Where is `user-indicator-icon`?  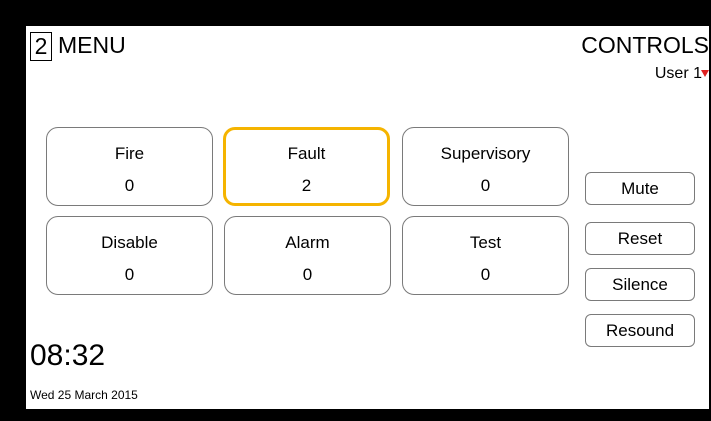
user-indicator-icon is located at coordinates (705, 73).